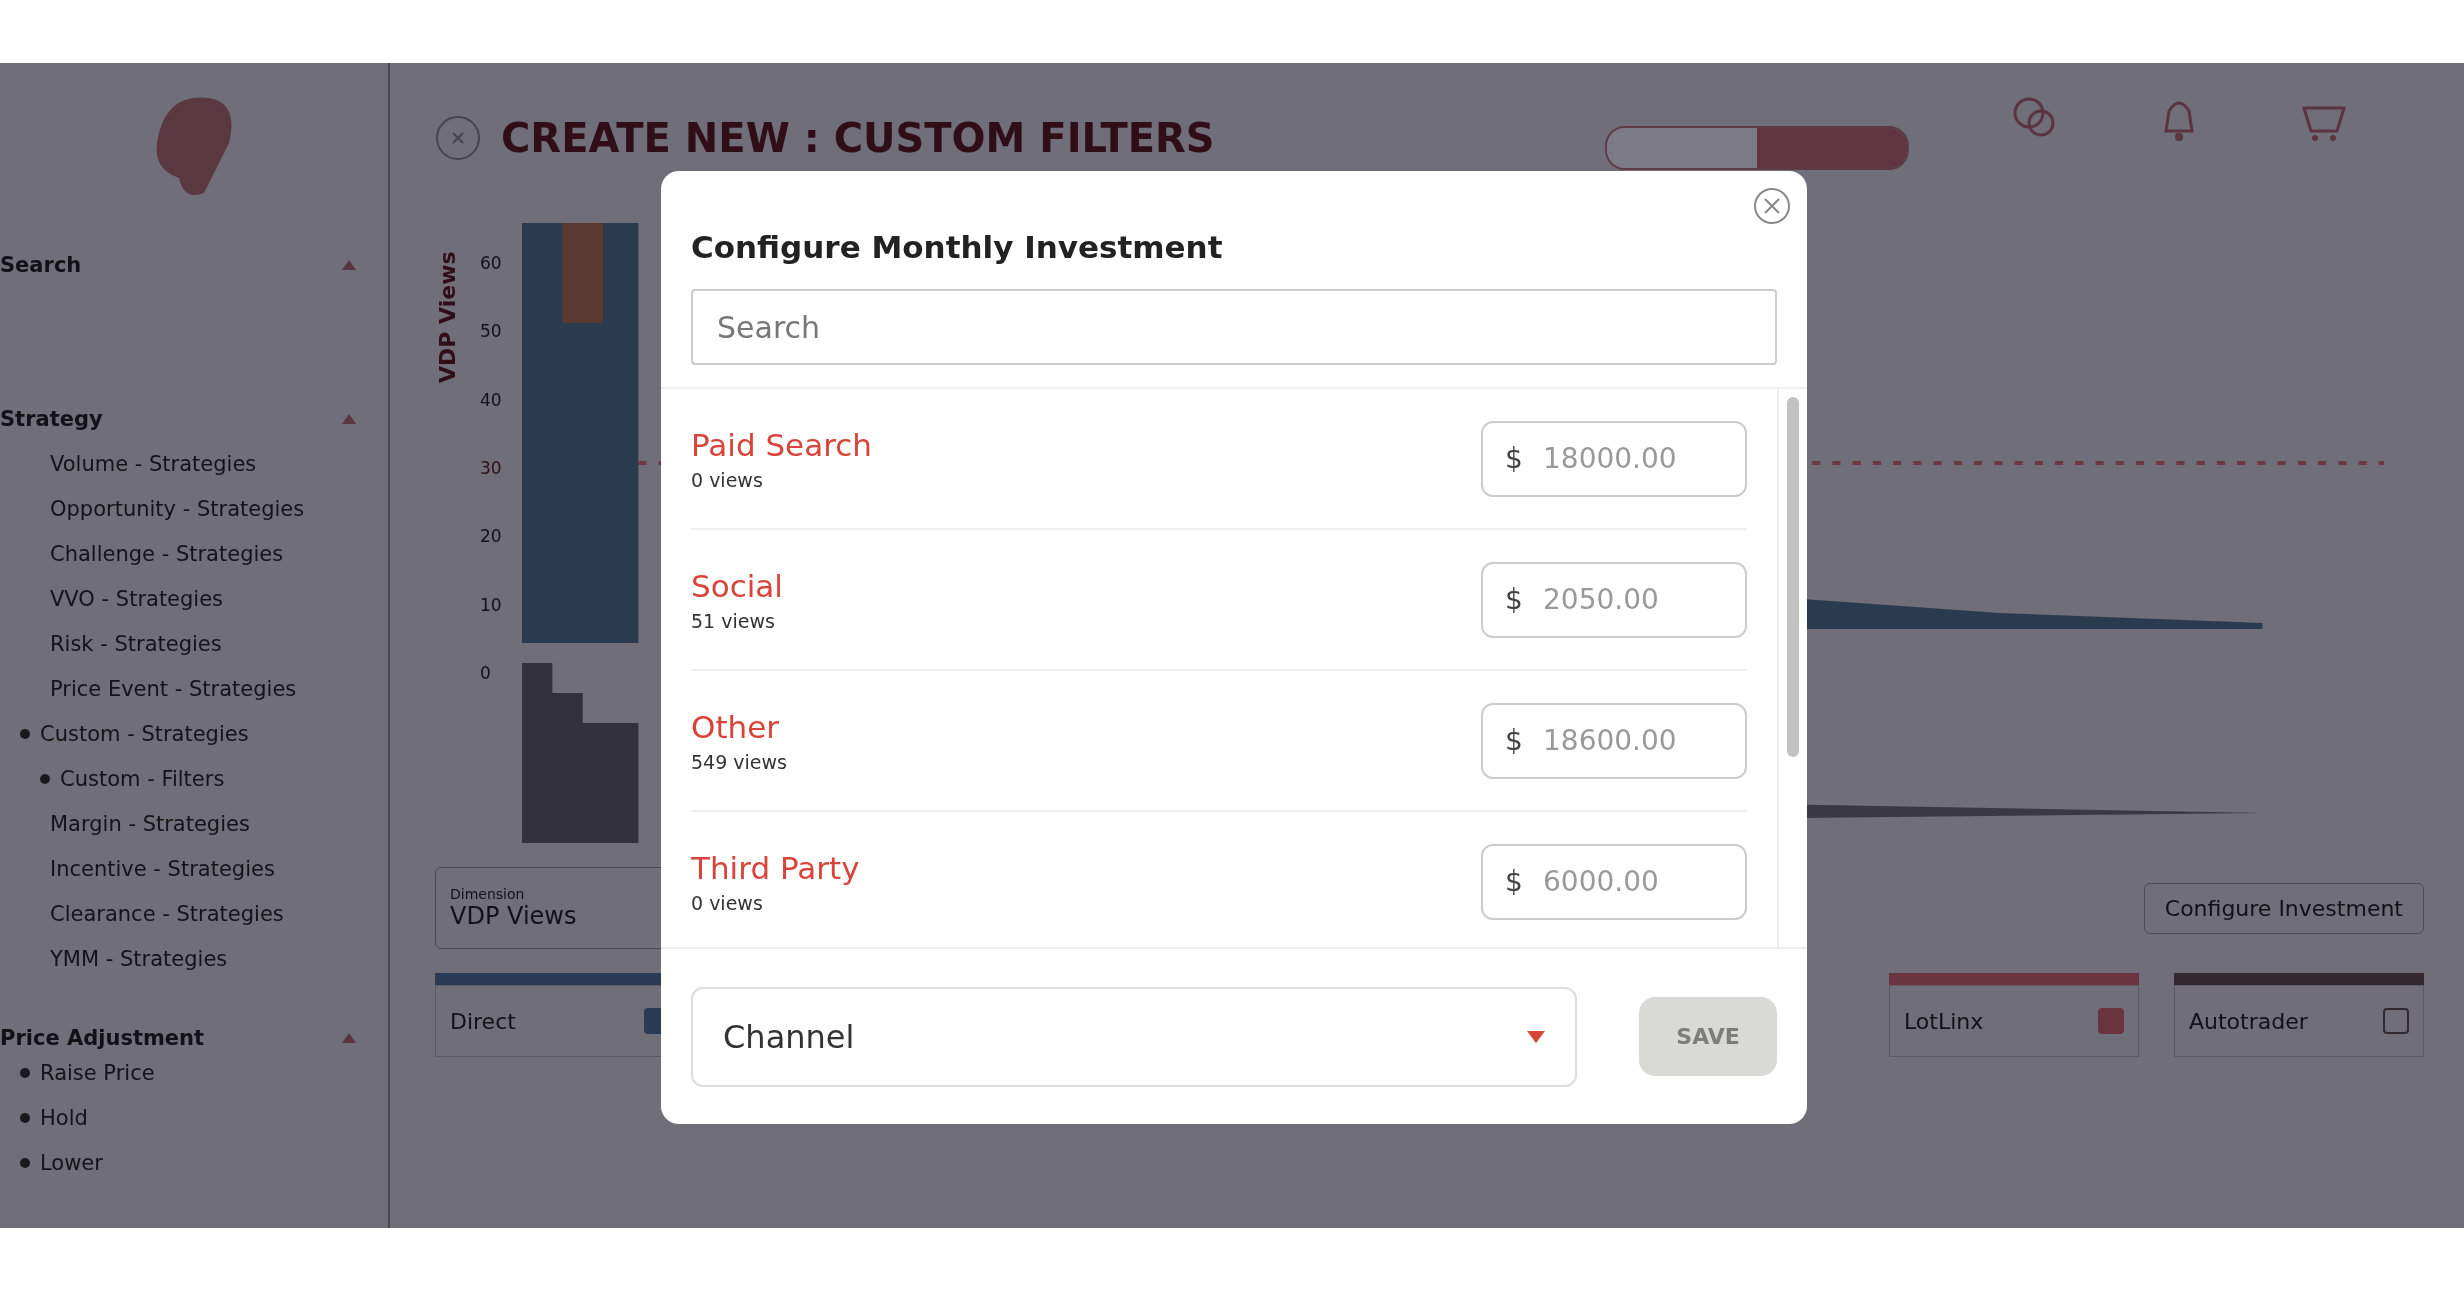  Describe the element at coordinates (1944, 1021) in the screenshot. I see `channel-name: LotLinx` at that location.